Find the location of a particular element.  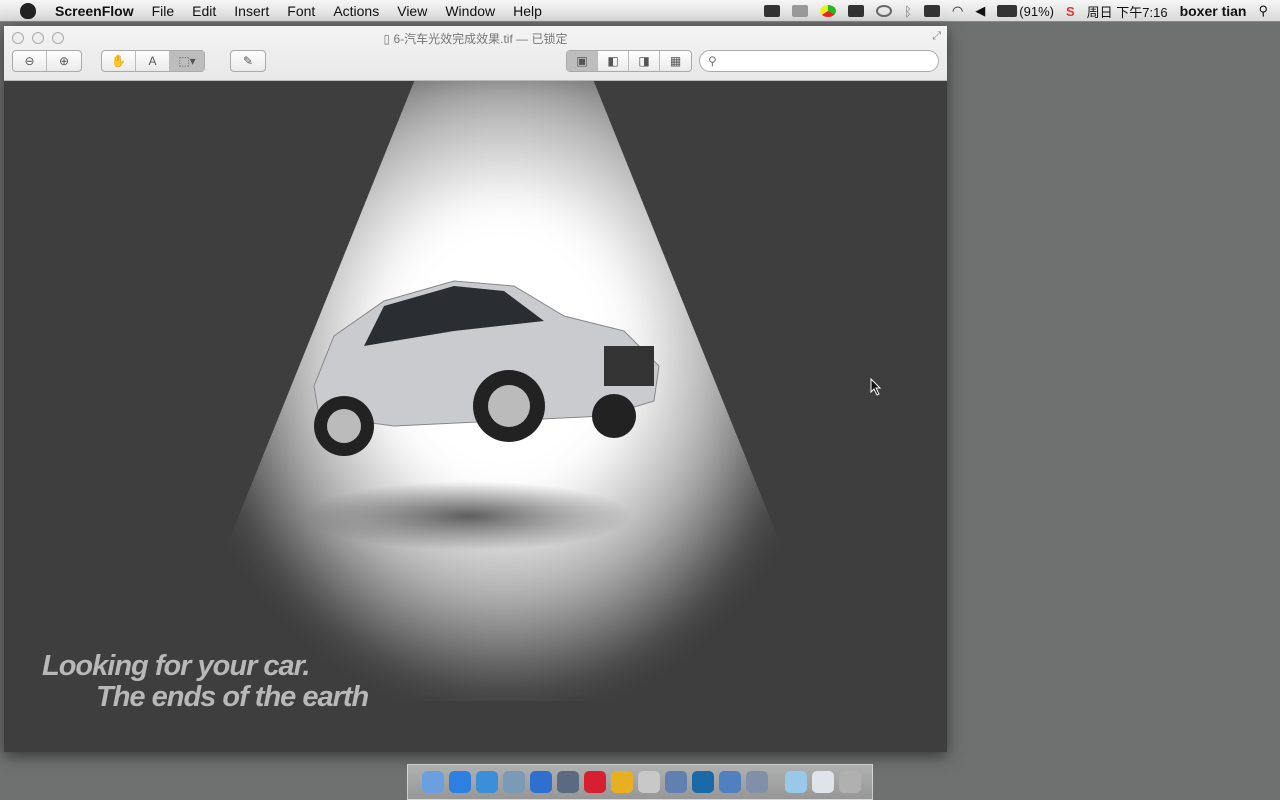

spotlight-icon: ⚲ is located at coordinates (1263, 11).